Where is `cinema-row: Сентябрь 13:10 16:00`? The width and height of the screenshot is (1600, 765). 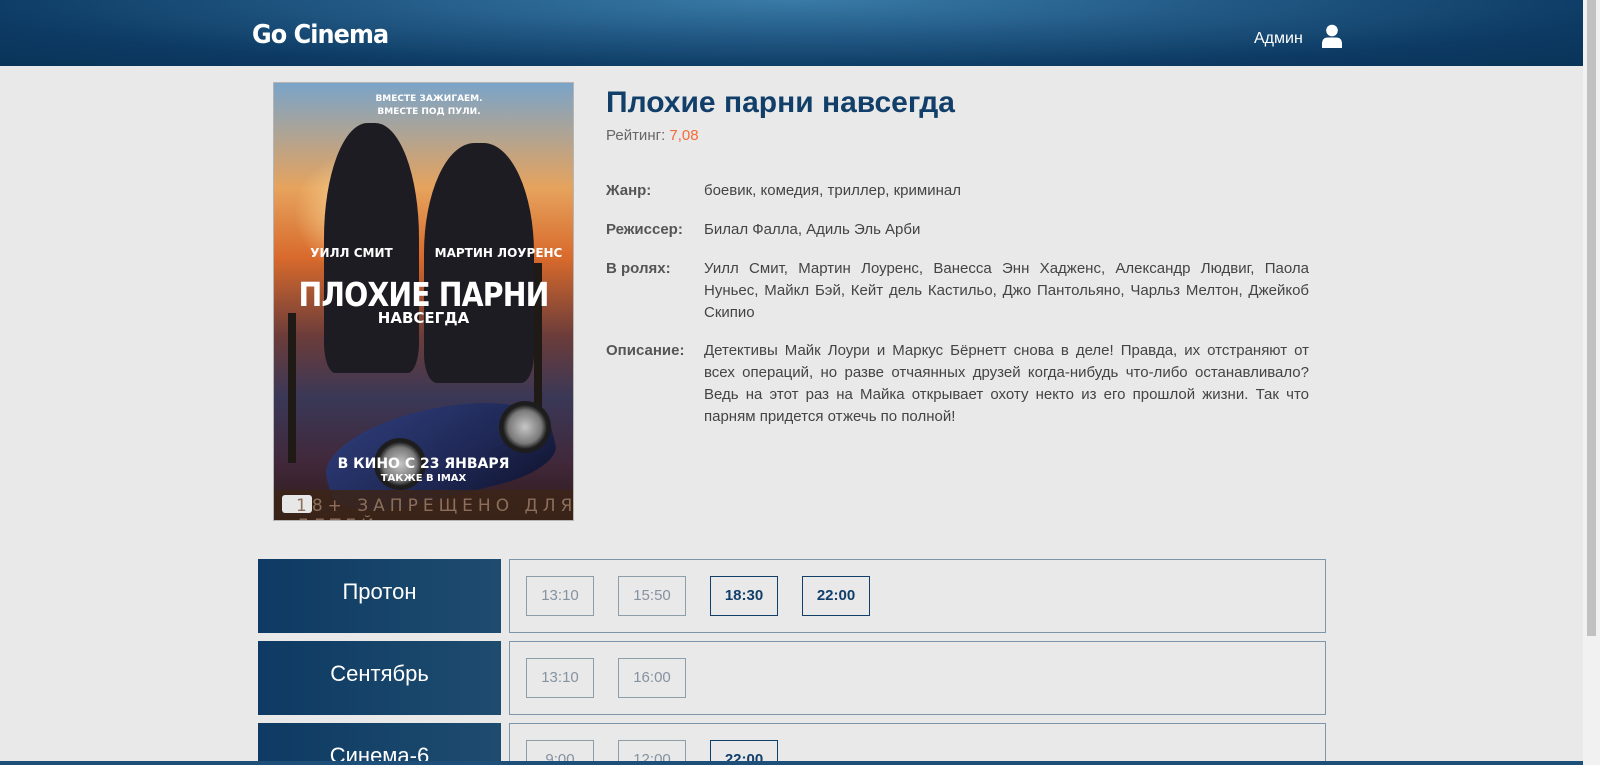
cinema-row: Сентябрь 13:10 16:00 is located at coordinates (792, 678).